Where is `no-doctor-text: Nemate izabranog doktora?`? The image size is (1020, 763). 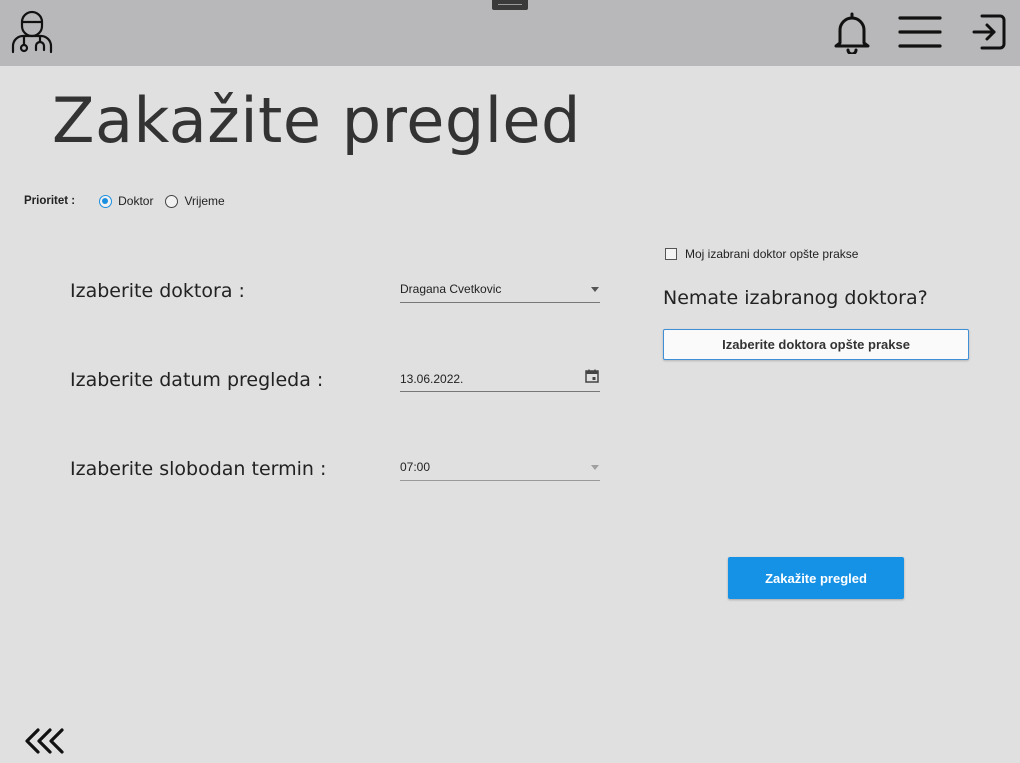 no-doctor-text: Nemate izabranog doktora? is located at coordinates (795, 298).